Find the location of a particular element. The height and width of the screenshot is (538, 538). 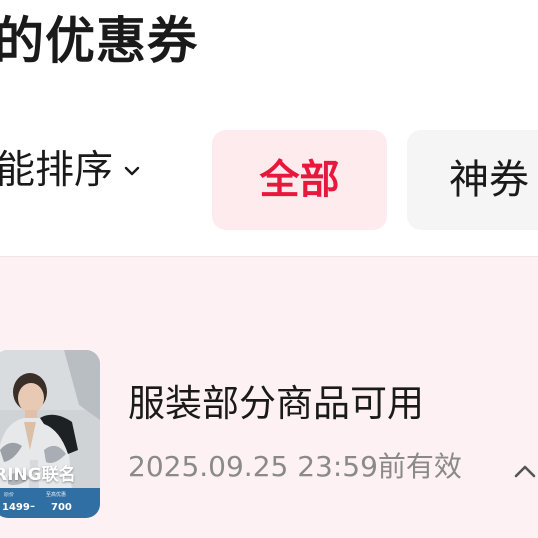

sort-label: 能排序 is located at coordinates (57, 170).